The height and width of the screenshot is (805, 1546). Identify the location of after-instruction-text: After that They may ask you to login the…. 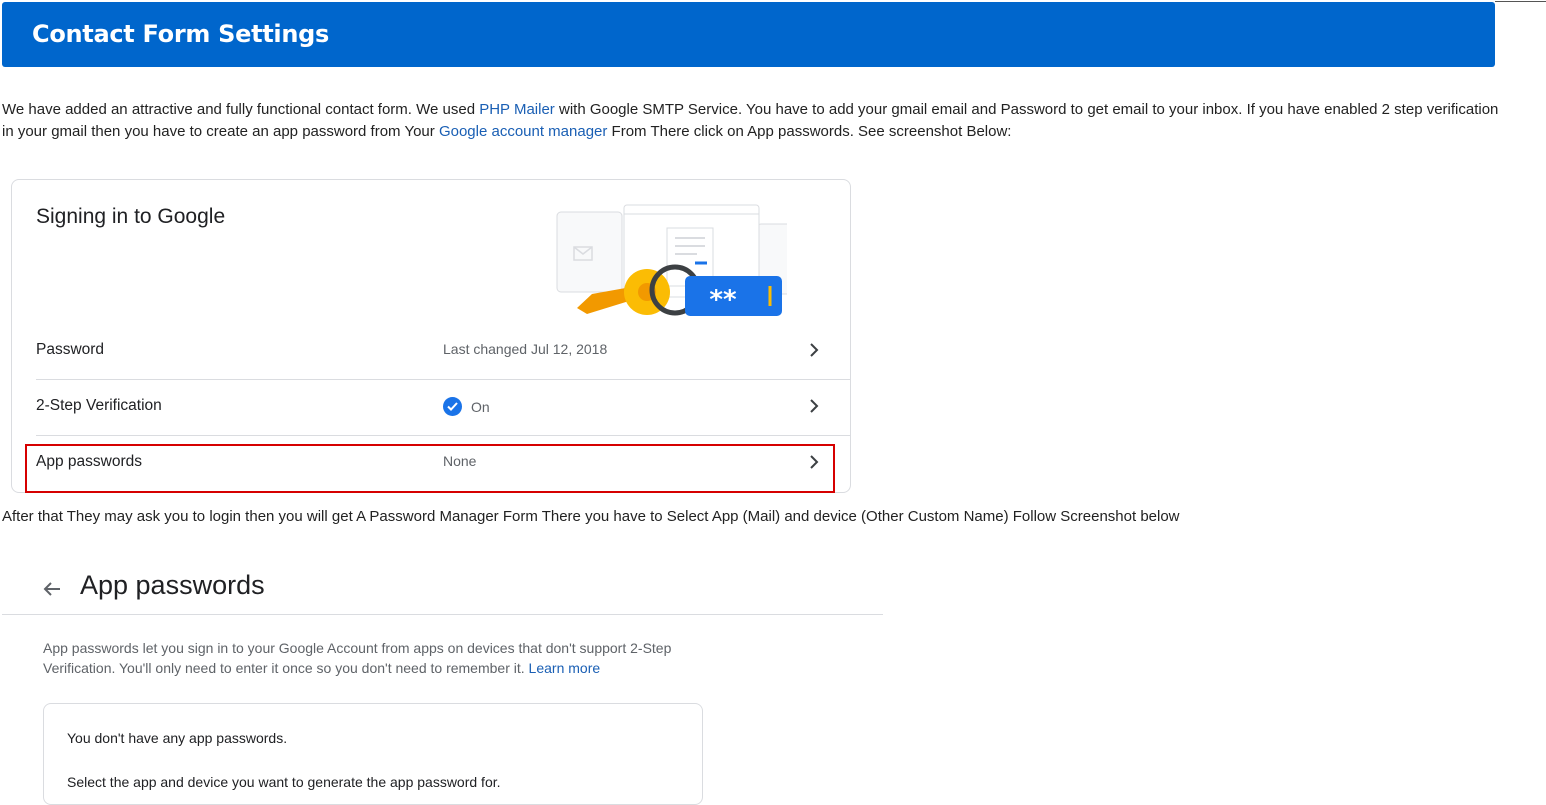
(591, 516).